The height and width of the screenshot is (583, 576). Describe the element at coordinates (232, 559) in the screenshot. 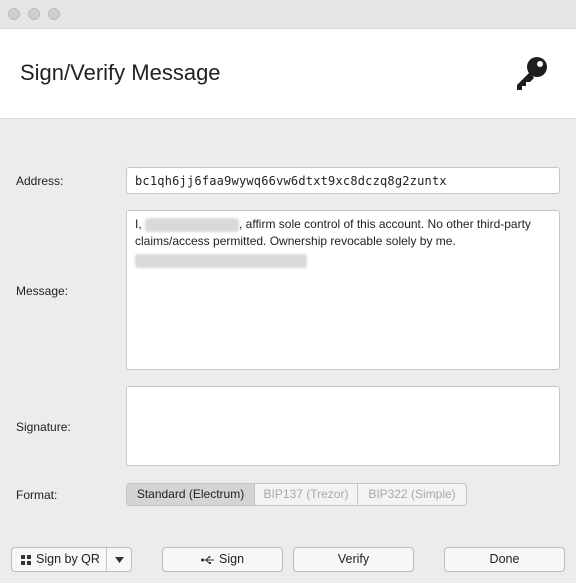

I see `sign-label: Sign` at that location.